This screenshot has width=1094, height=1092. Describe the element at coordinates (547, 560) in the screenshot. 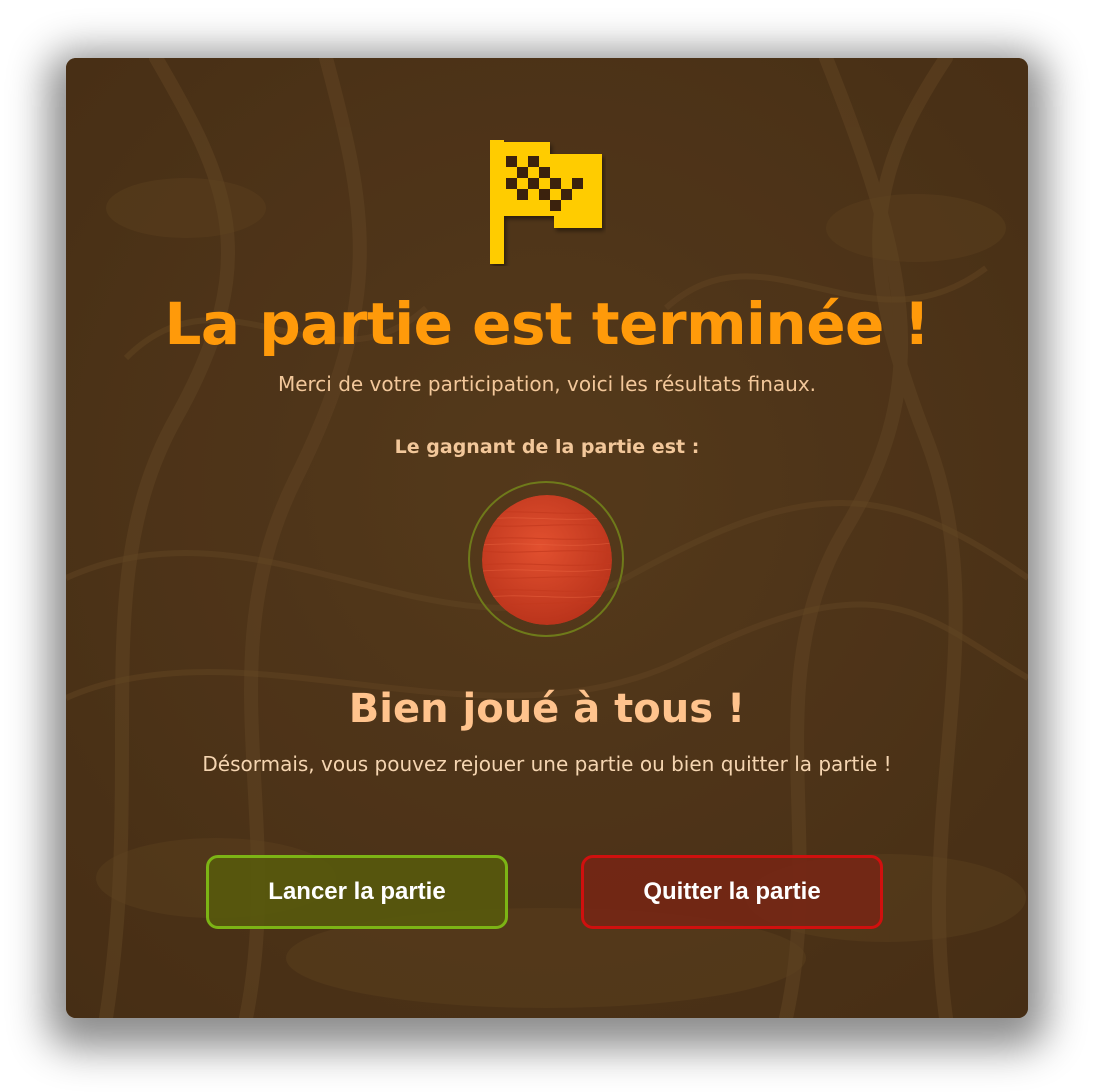

I see `winner-token` at that location.